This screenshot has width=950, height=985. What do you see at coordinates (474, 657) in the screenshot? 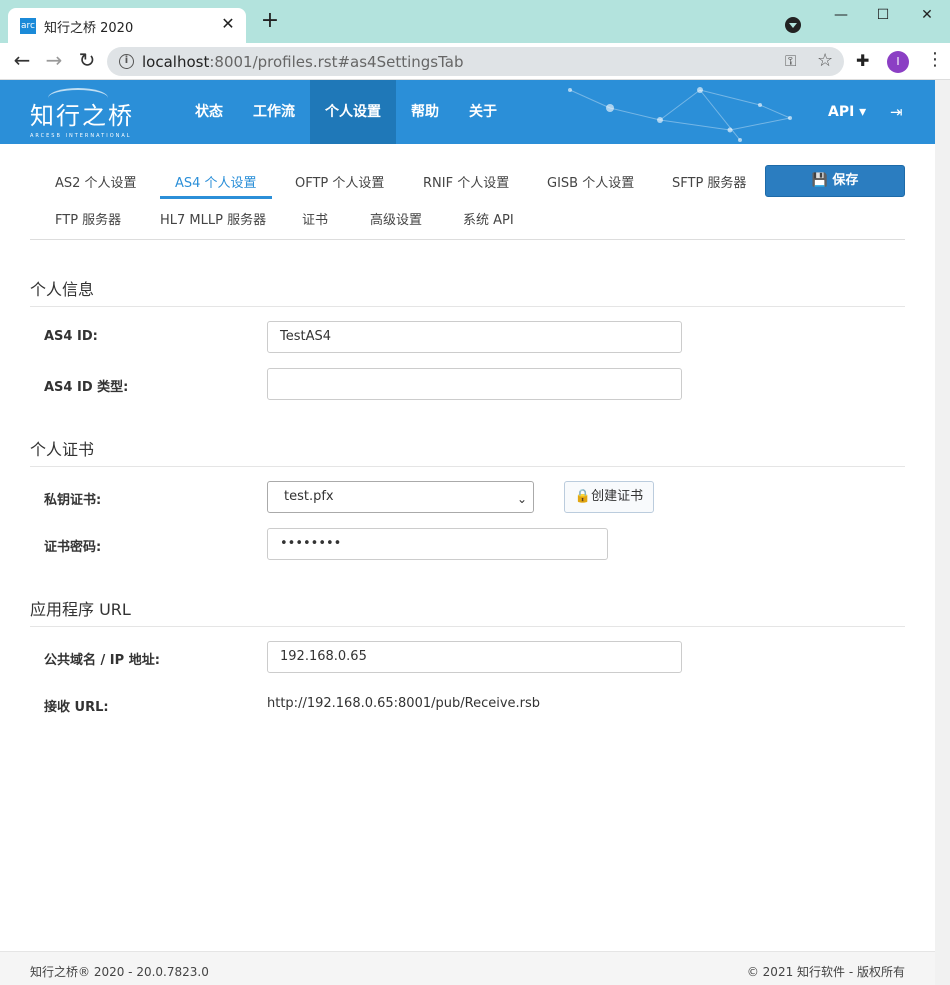
I see `public-domain-input: 192.168.0.65` at bounding box center [474, 657].